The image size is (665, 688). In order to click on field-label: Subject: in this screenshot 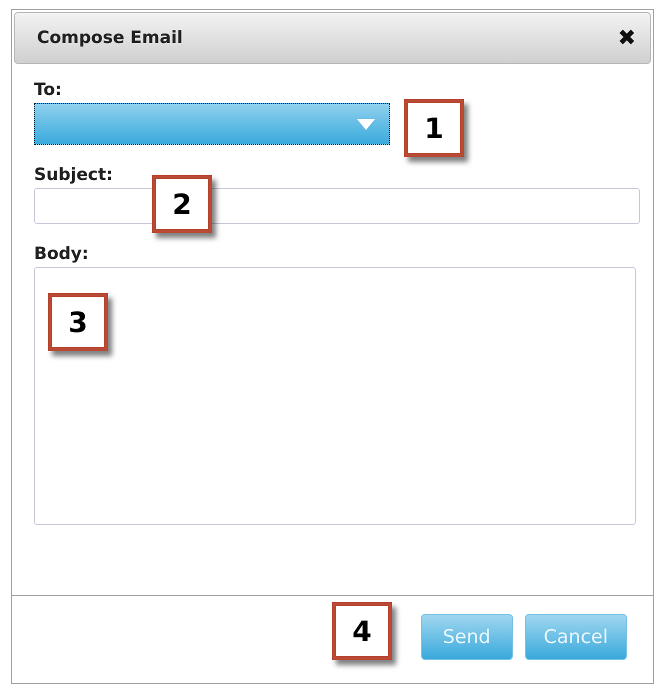, I will do `click(74, 175)`.